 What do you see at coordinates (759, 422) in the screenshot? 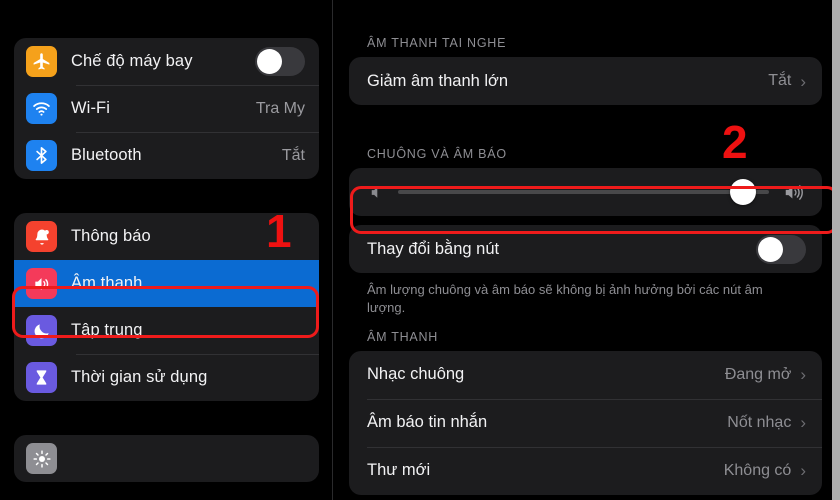
I see `row-value: Nốt nhạc` at bounding box center [759, 422].